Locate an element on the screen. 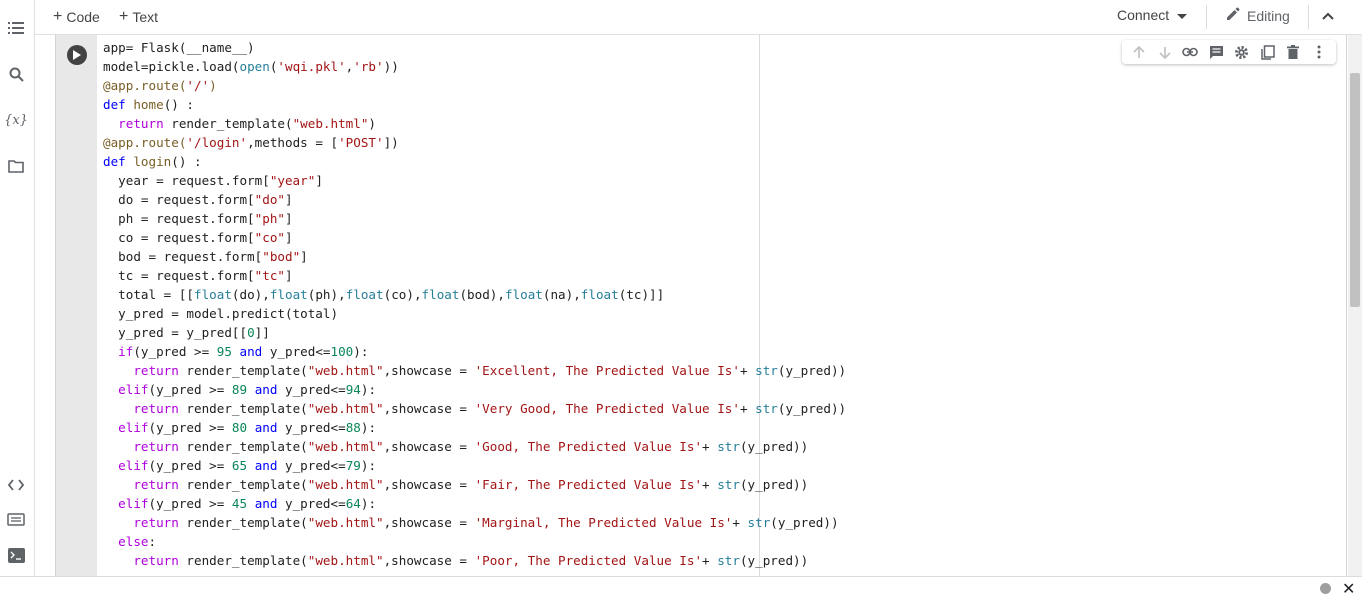 The width and height of the screenshot is (1362, 599). code-token: (ph), is located at coordinates (326, 294).